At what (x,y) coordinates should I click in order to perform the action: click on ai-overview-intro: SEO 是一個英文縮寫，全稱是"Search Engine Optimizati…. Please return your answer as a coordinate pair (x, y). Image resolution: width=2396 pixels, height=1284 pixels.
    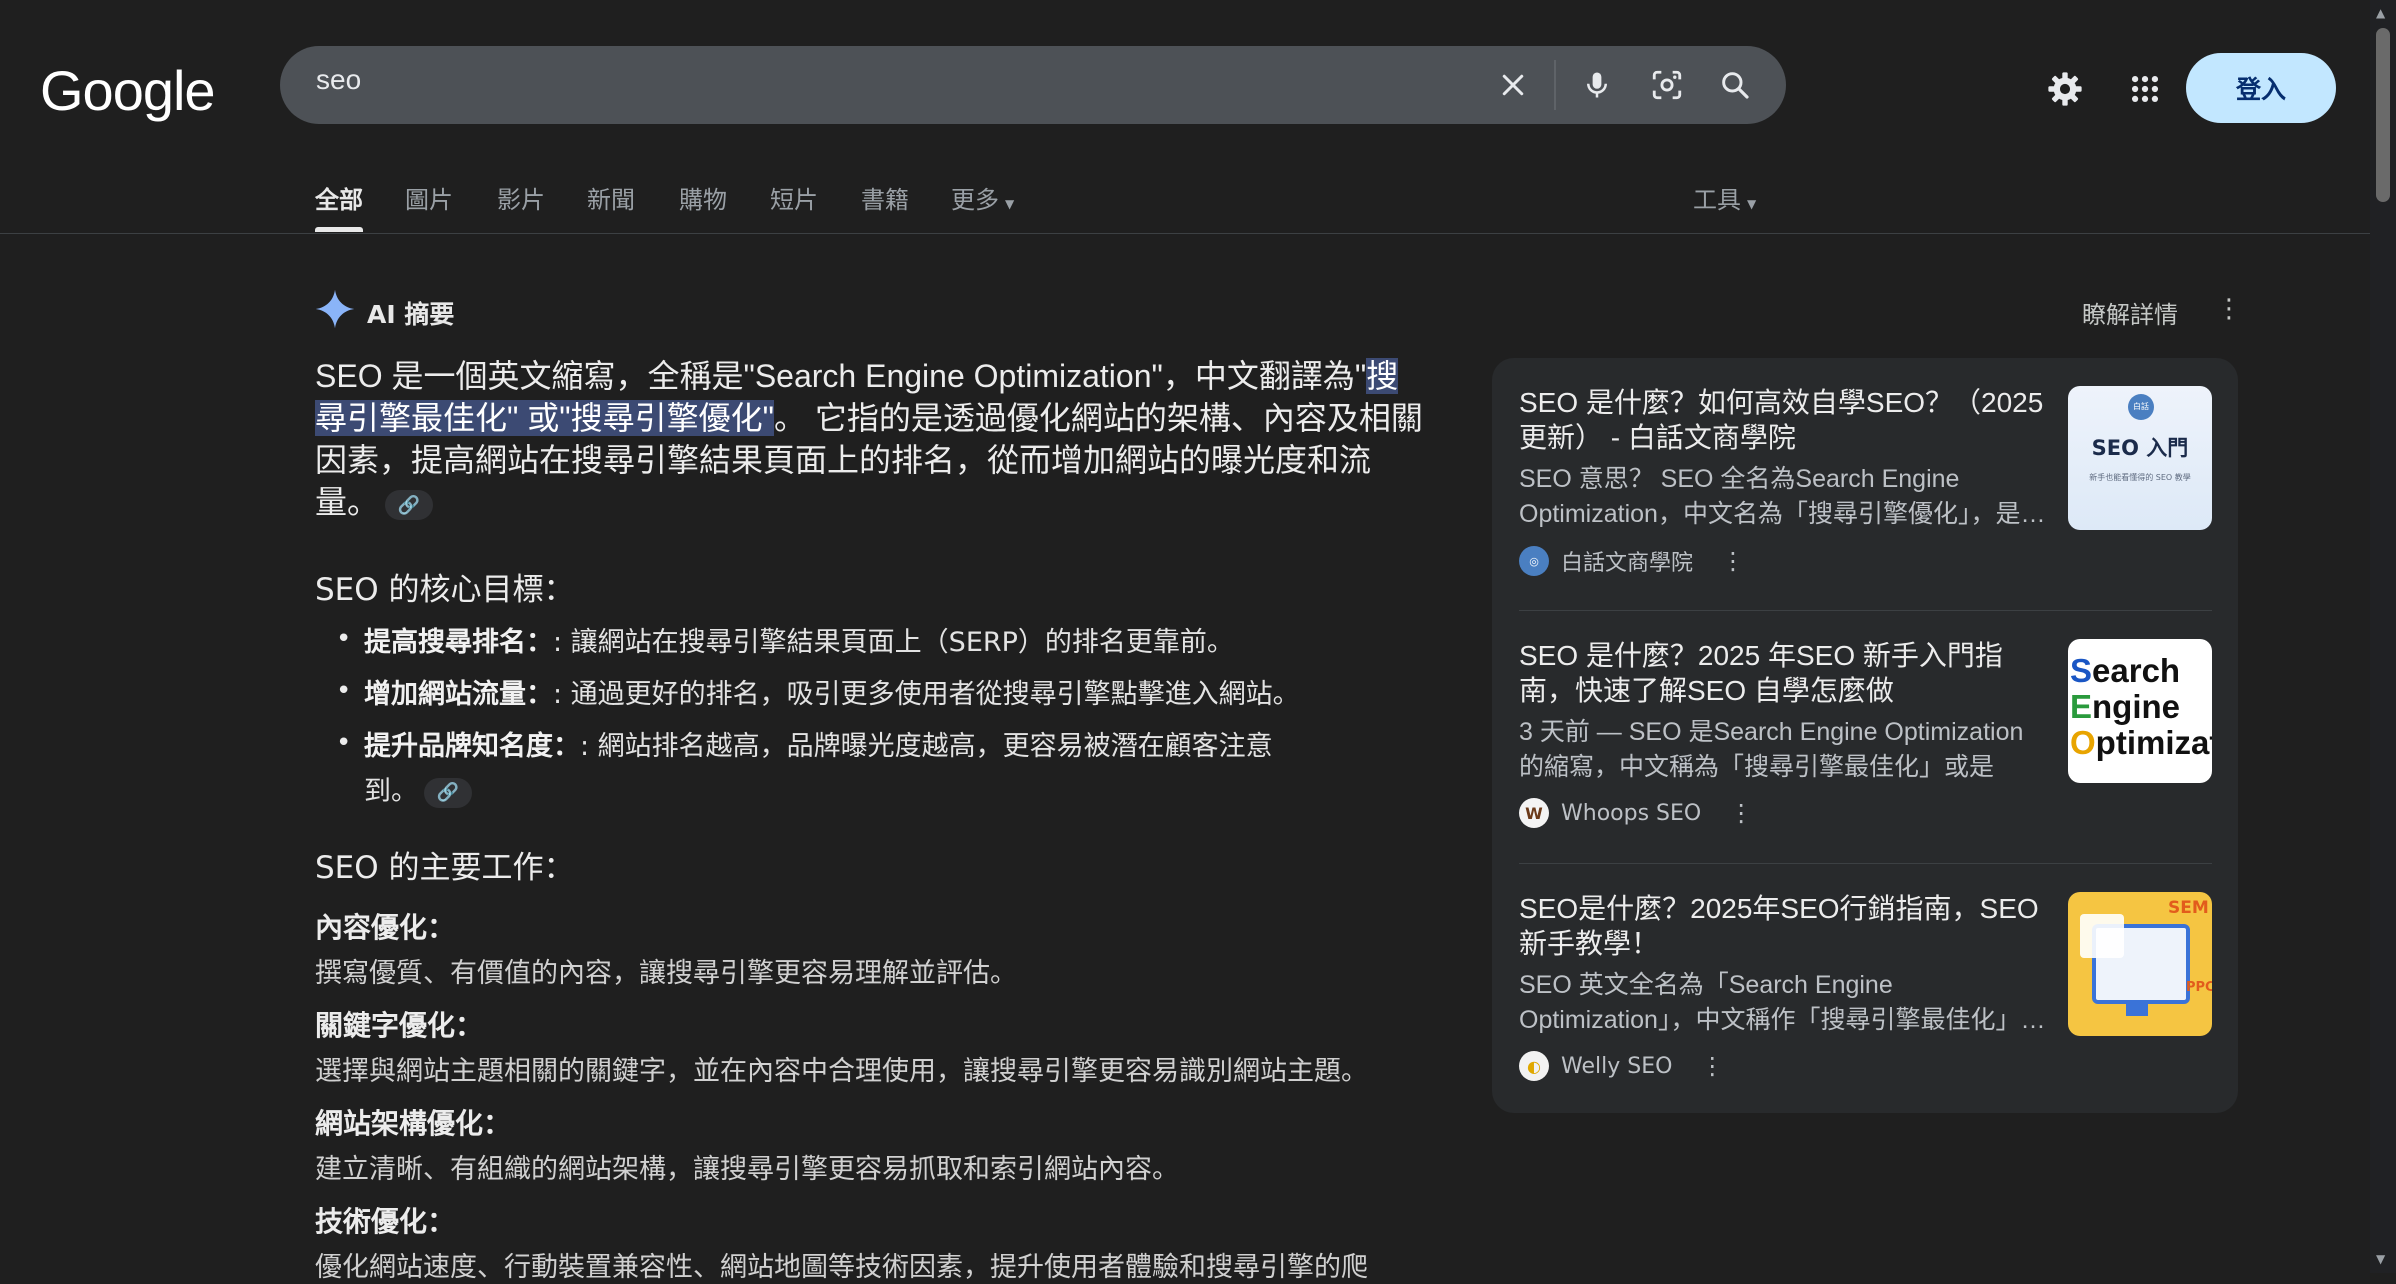
    Looking at the image, I should click on (870, 439).